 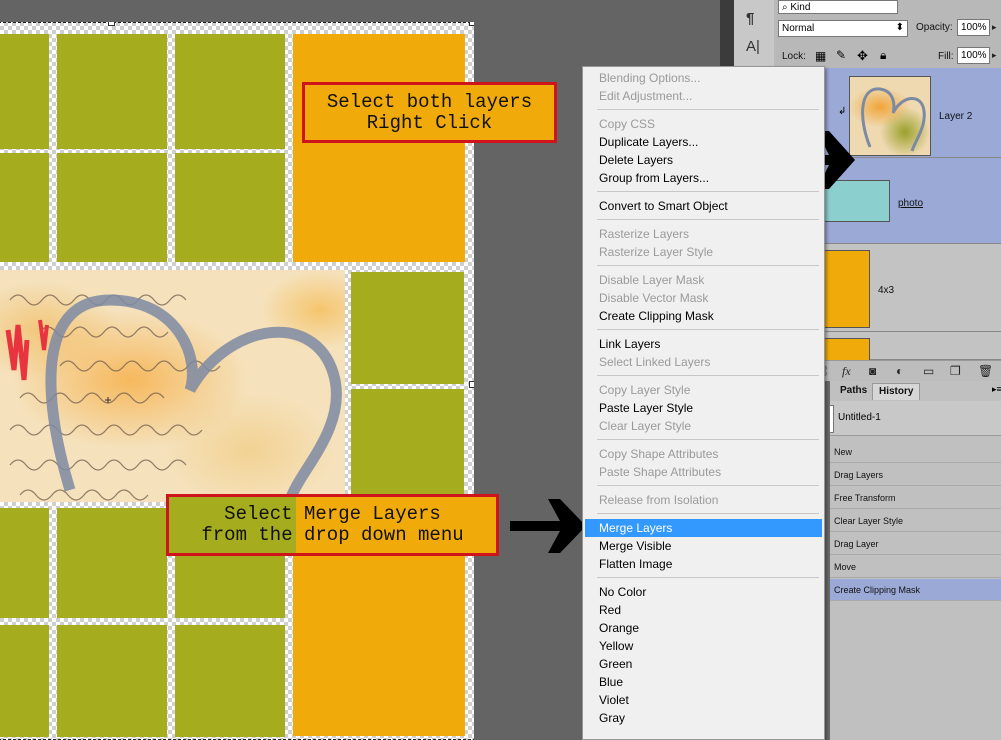 What do you see at coordinates (703, 682) in the screenshot?
I see `menu-item-blue: Blue` at bounding box center [703, 682].